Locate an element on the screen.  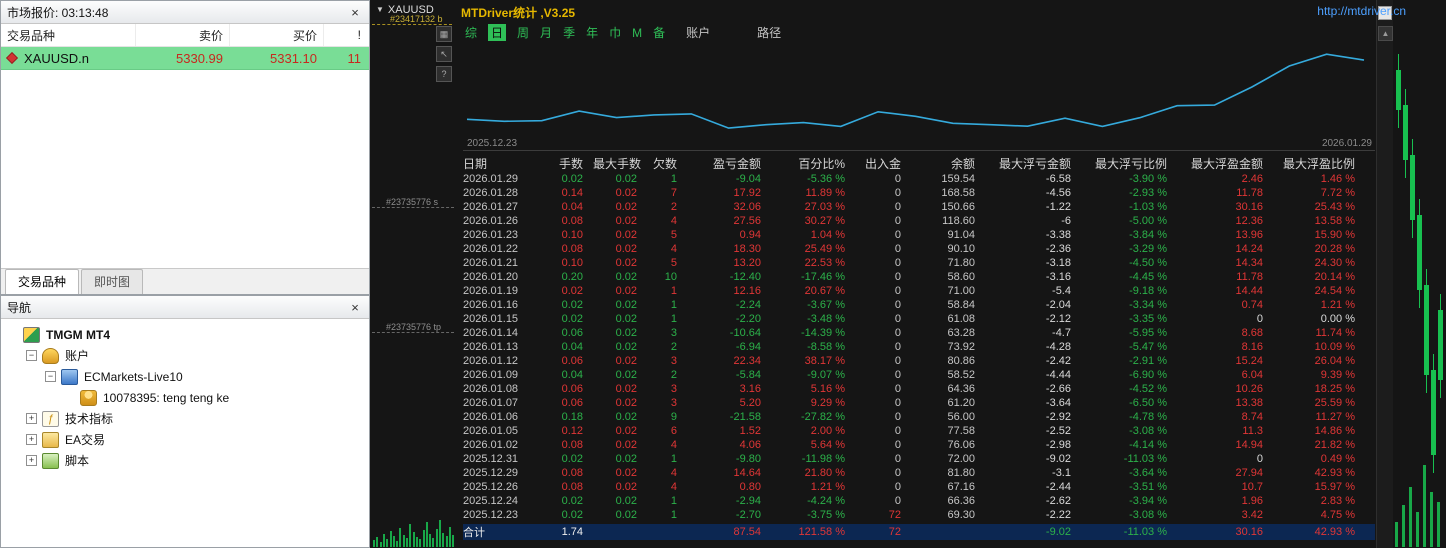
stat-menu-item-1: 综 is located at coordinates (471, 32).